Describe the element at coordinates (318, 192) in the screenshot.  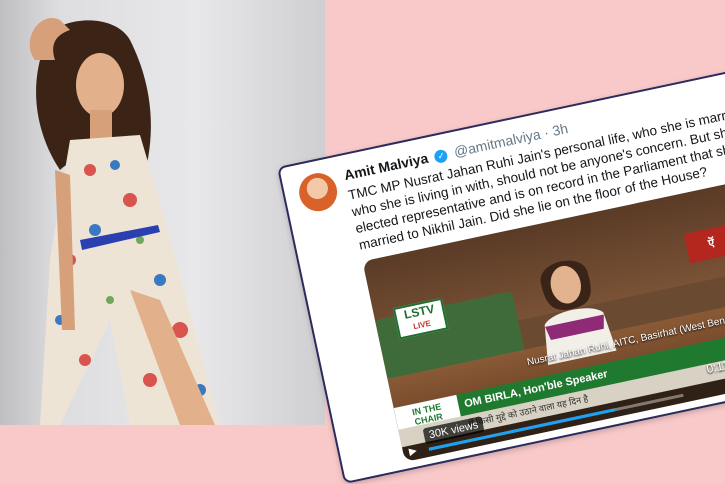
I see `author-avatar` at that location.